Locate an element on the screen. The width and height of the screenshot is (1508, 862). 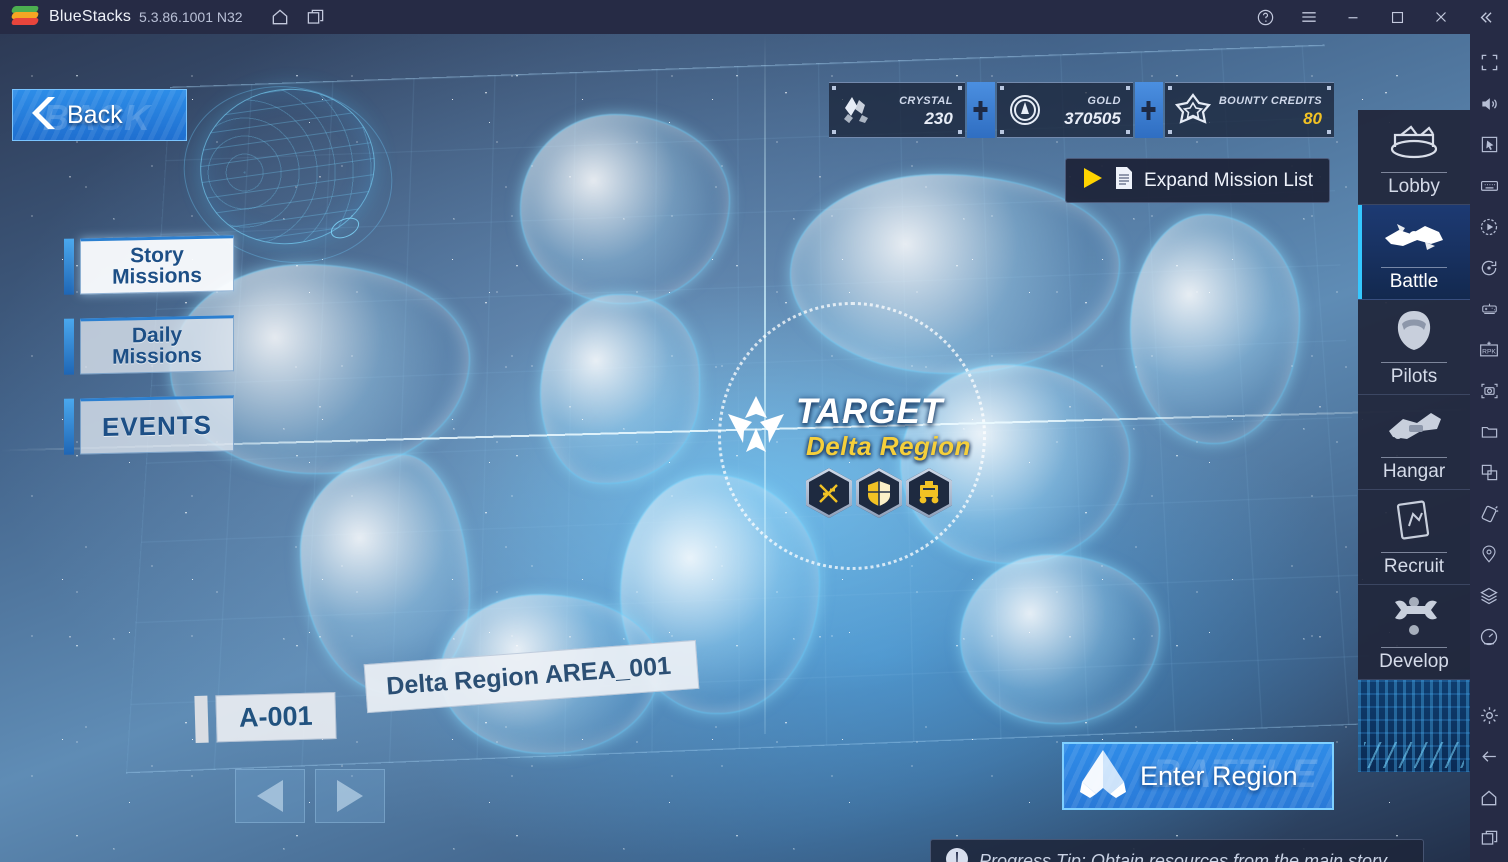
expand-mission-list-button: Expand Mission List is located at coordinates (1197, 180).